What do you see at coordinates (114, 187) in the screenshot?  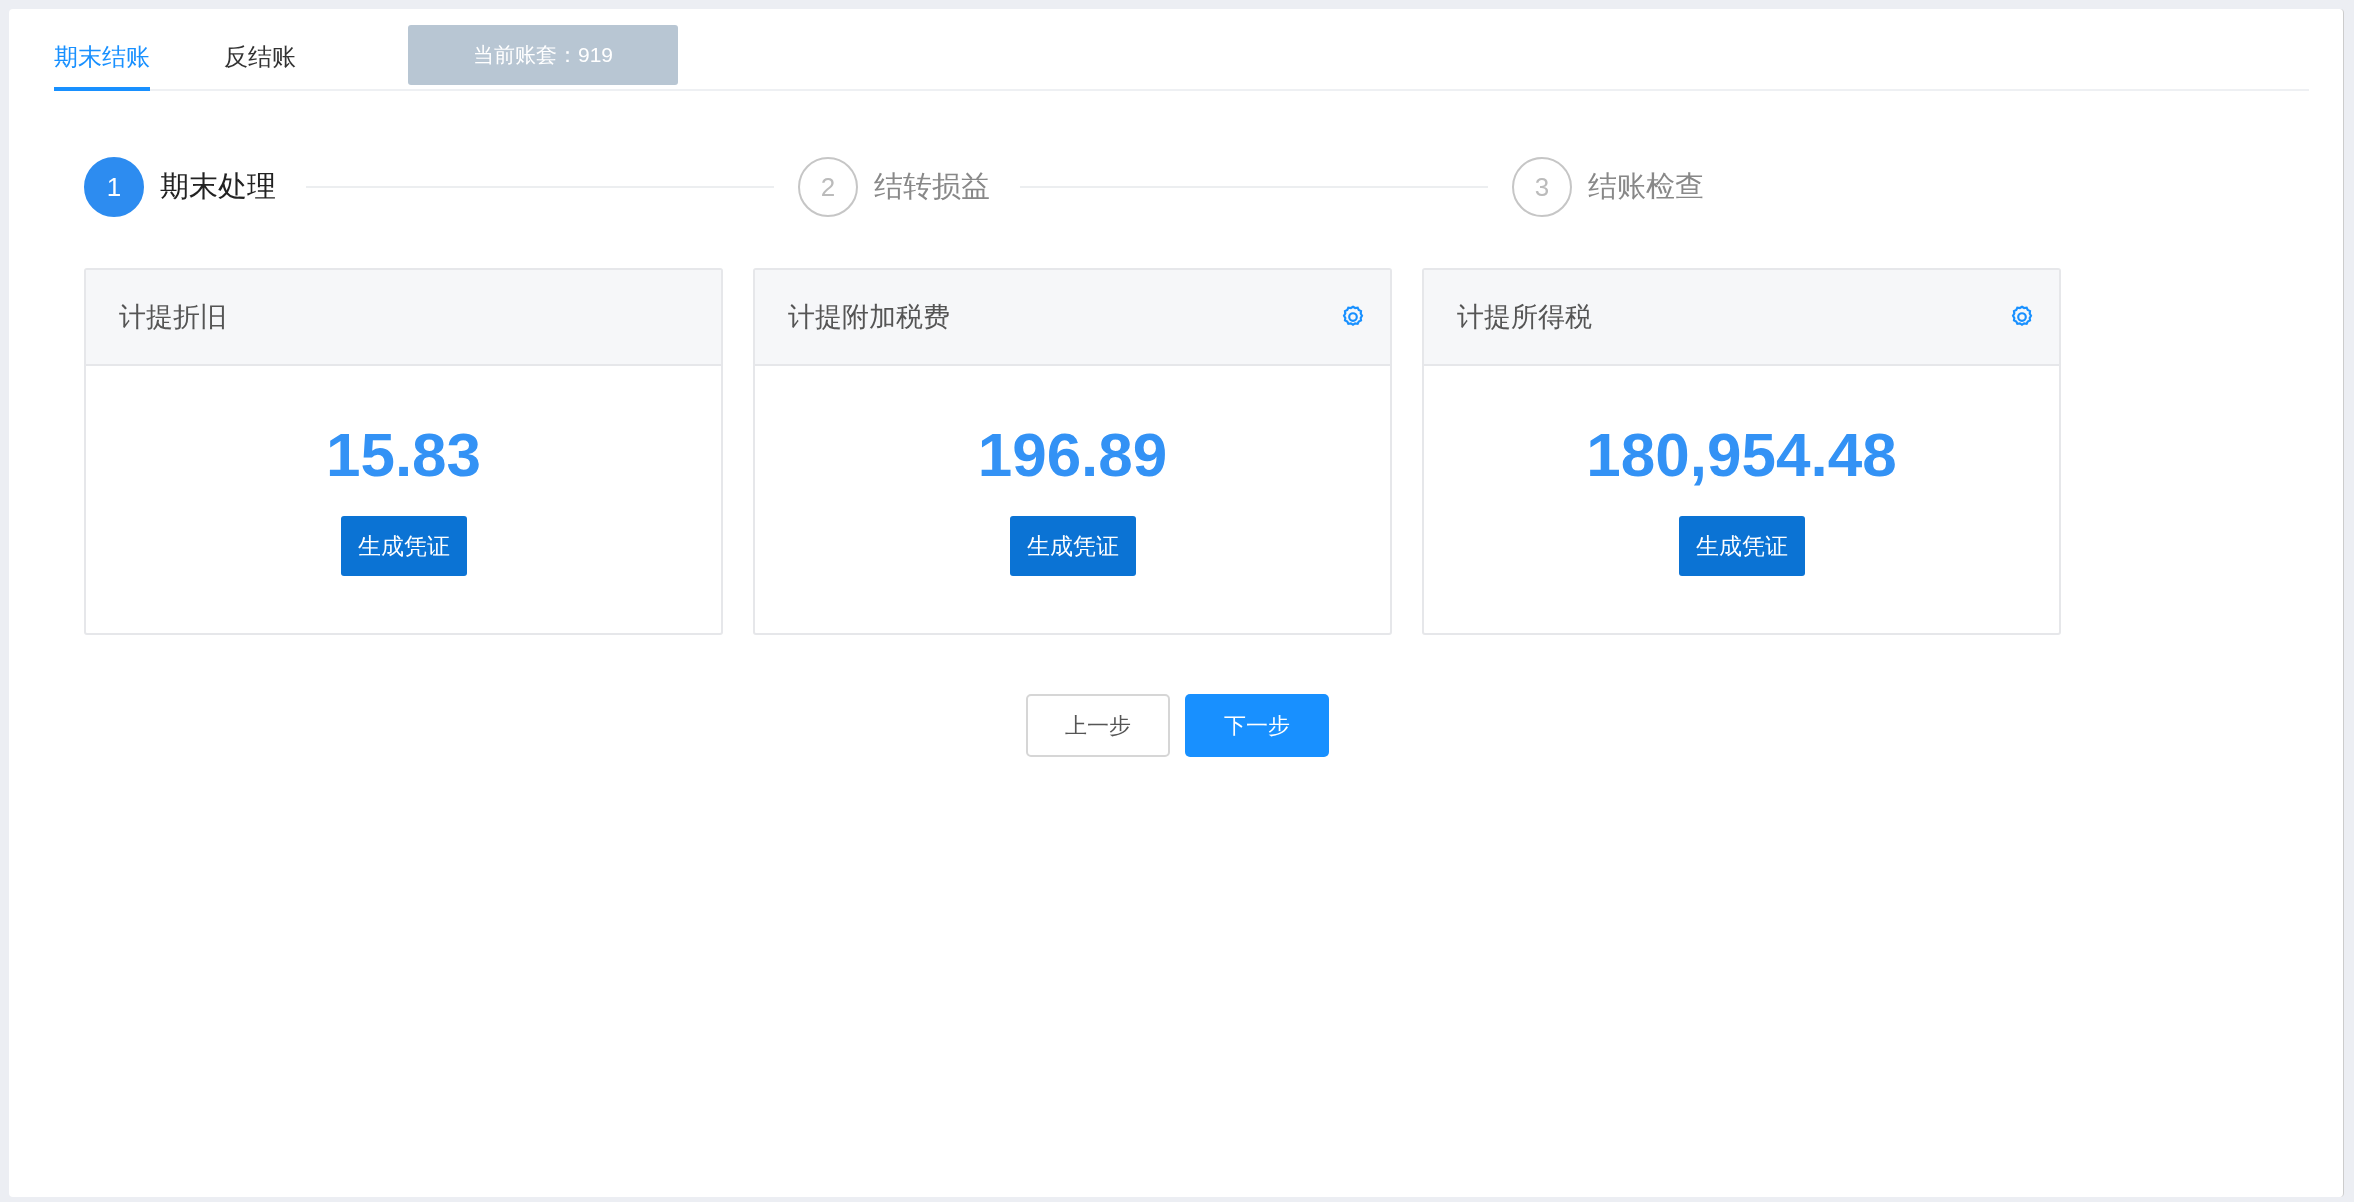 I see `step-number: 1` at bounding box center [114, 187].